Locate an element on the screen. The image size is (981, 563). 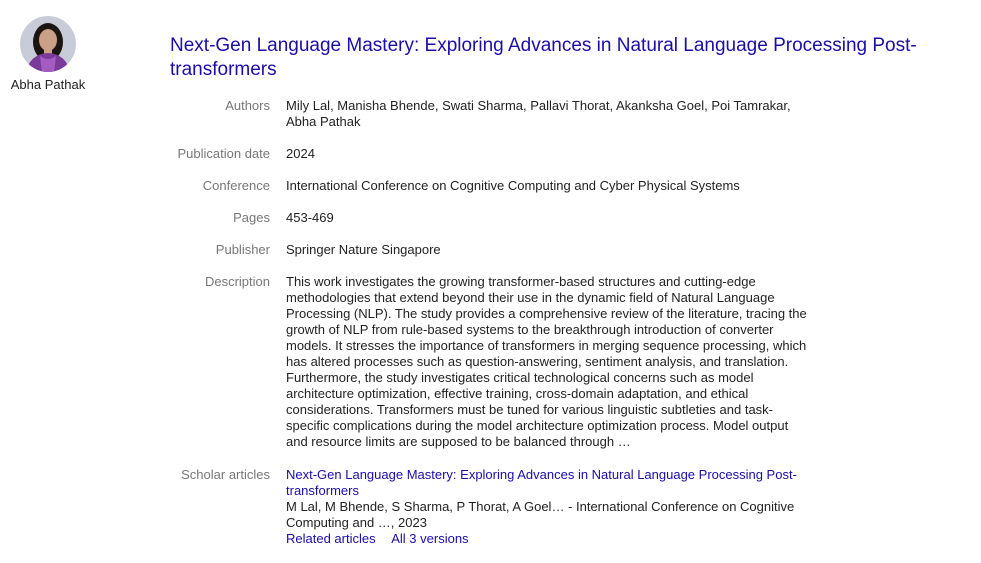
profile-name: Abha Pathak is located at coordinates (48, 85).